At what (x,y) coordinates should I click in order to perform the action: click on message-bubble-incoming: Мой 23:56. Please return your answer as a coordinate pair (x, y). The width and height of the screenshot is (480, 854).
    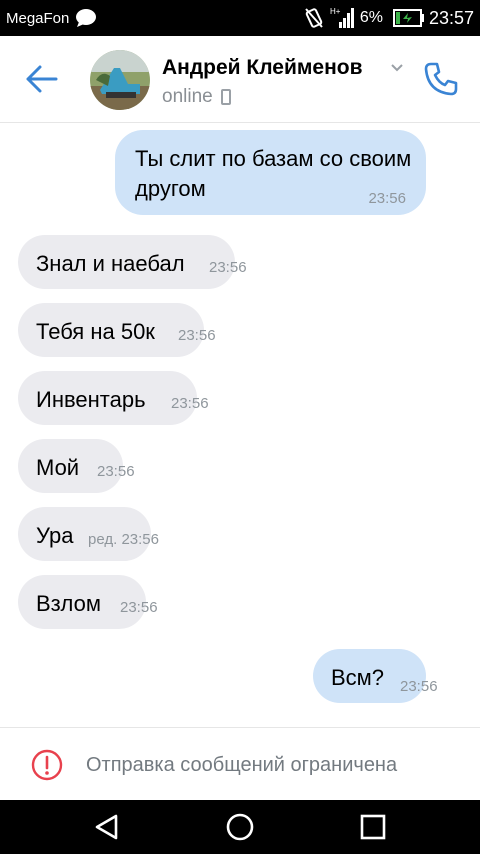
    Looking at the image, I should click on (76, 466).